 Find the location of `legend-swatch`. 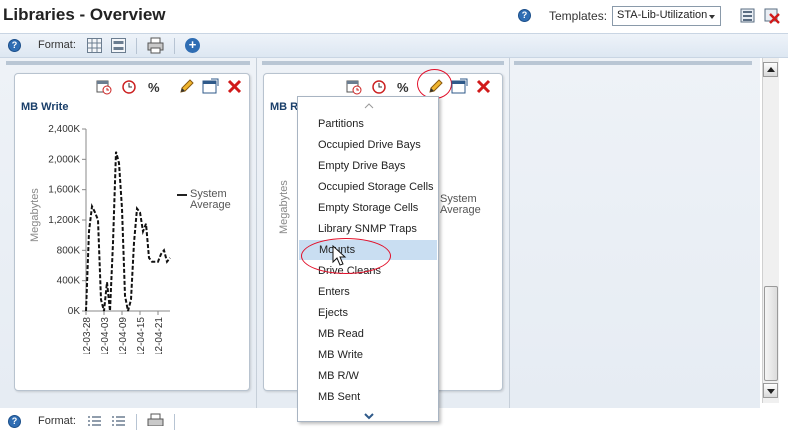

legend-swatch is located at coordinates (182, 195).